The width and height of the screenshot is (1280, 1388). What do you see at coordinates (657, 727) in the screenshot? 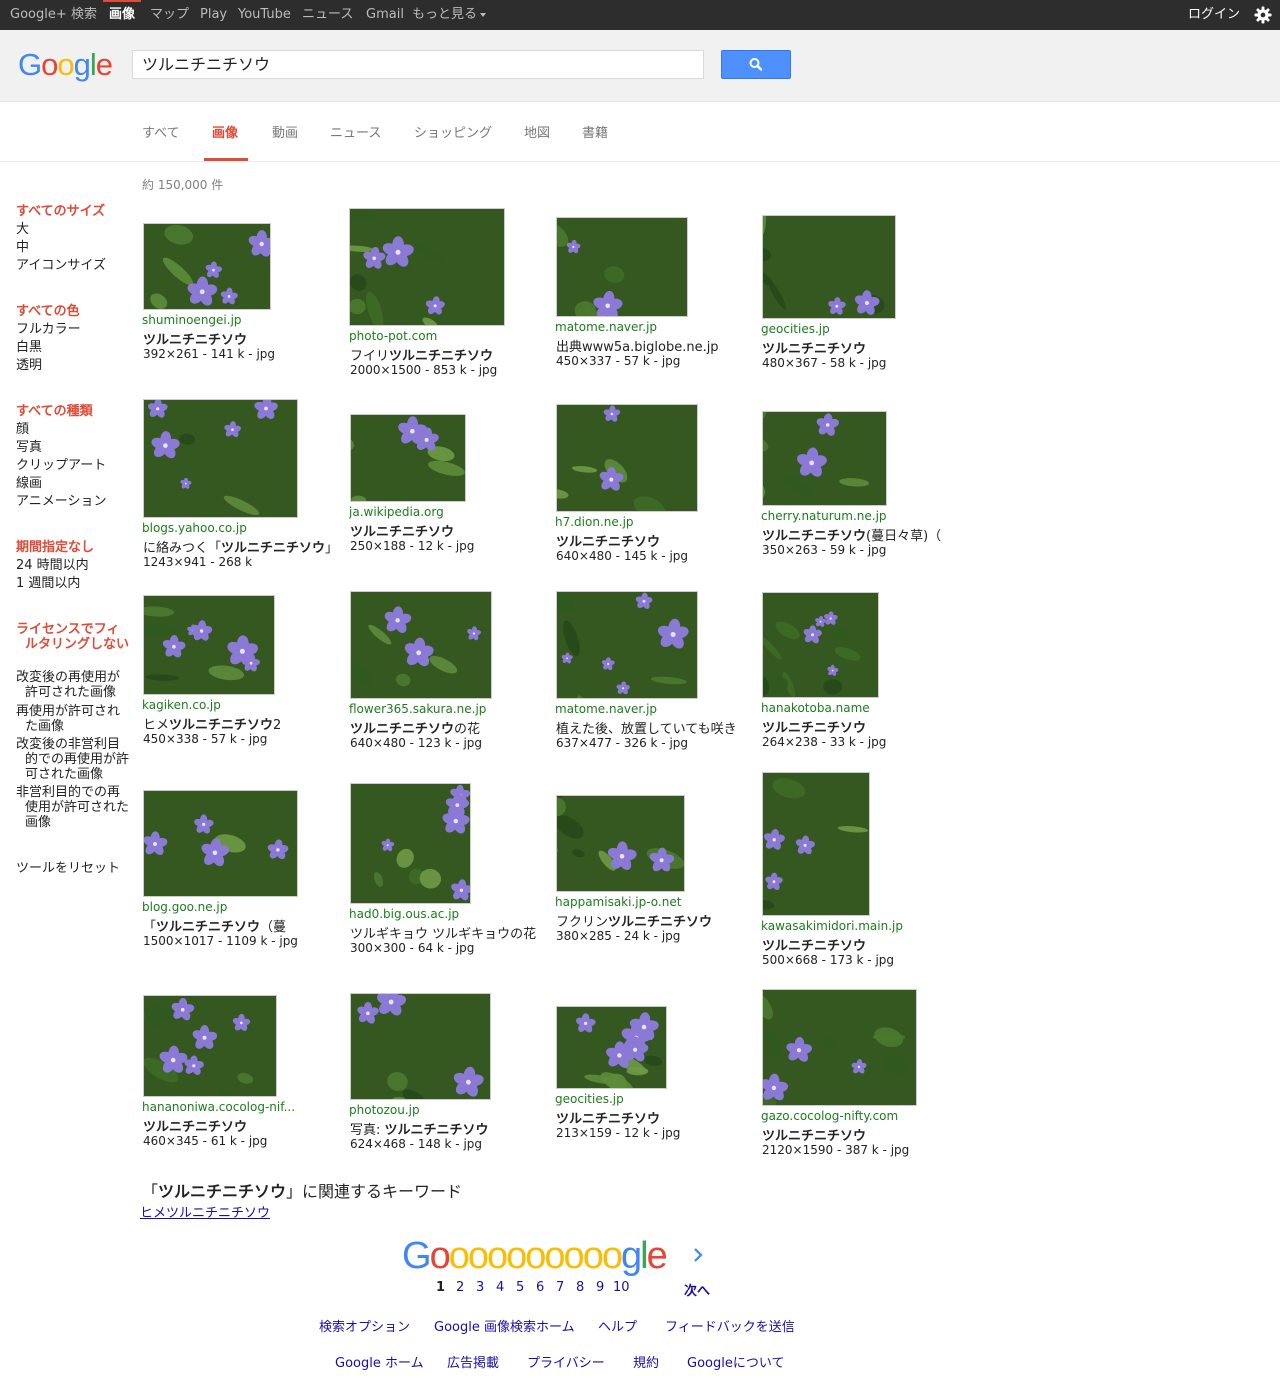
I see `result-title: 植えた後、放置していても咲き` at bounding box center [657, 727].